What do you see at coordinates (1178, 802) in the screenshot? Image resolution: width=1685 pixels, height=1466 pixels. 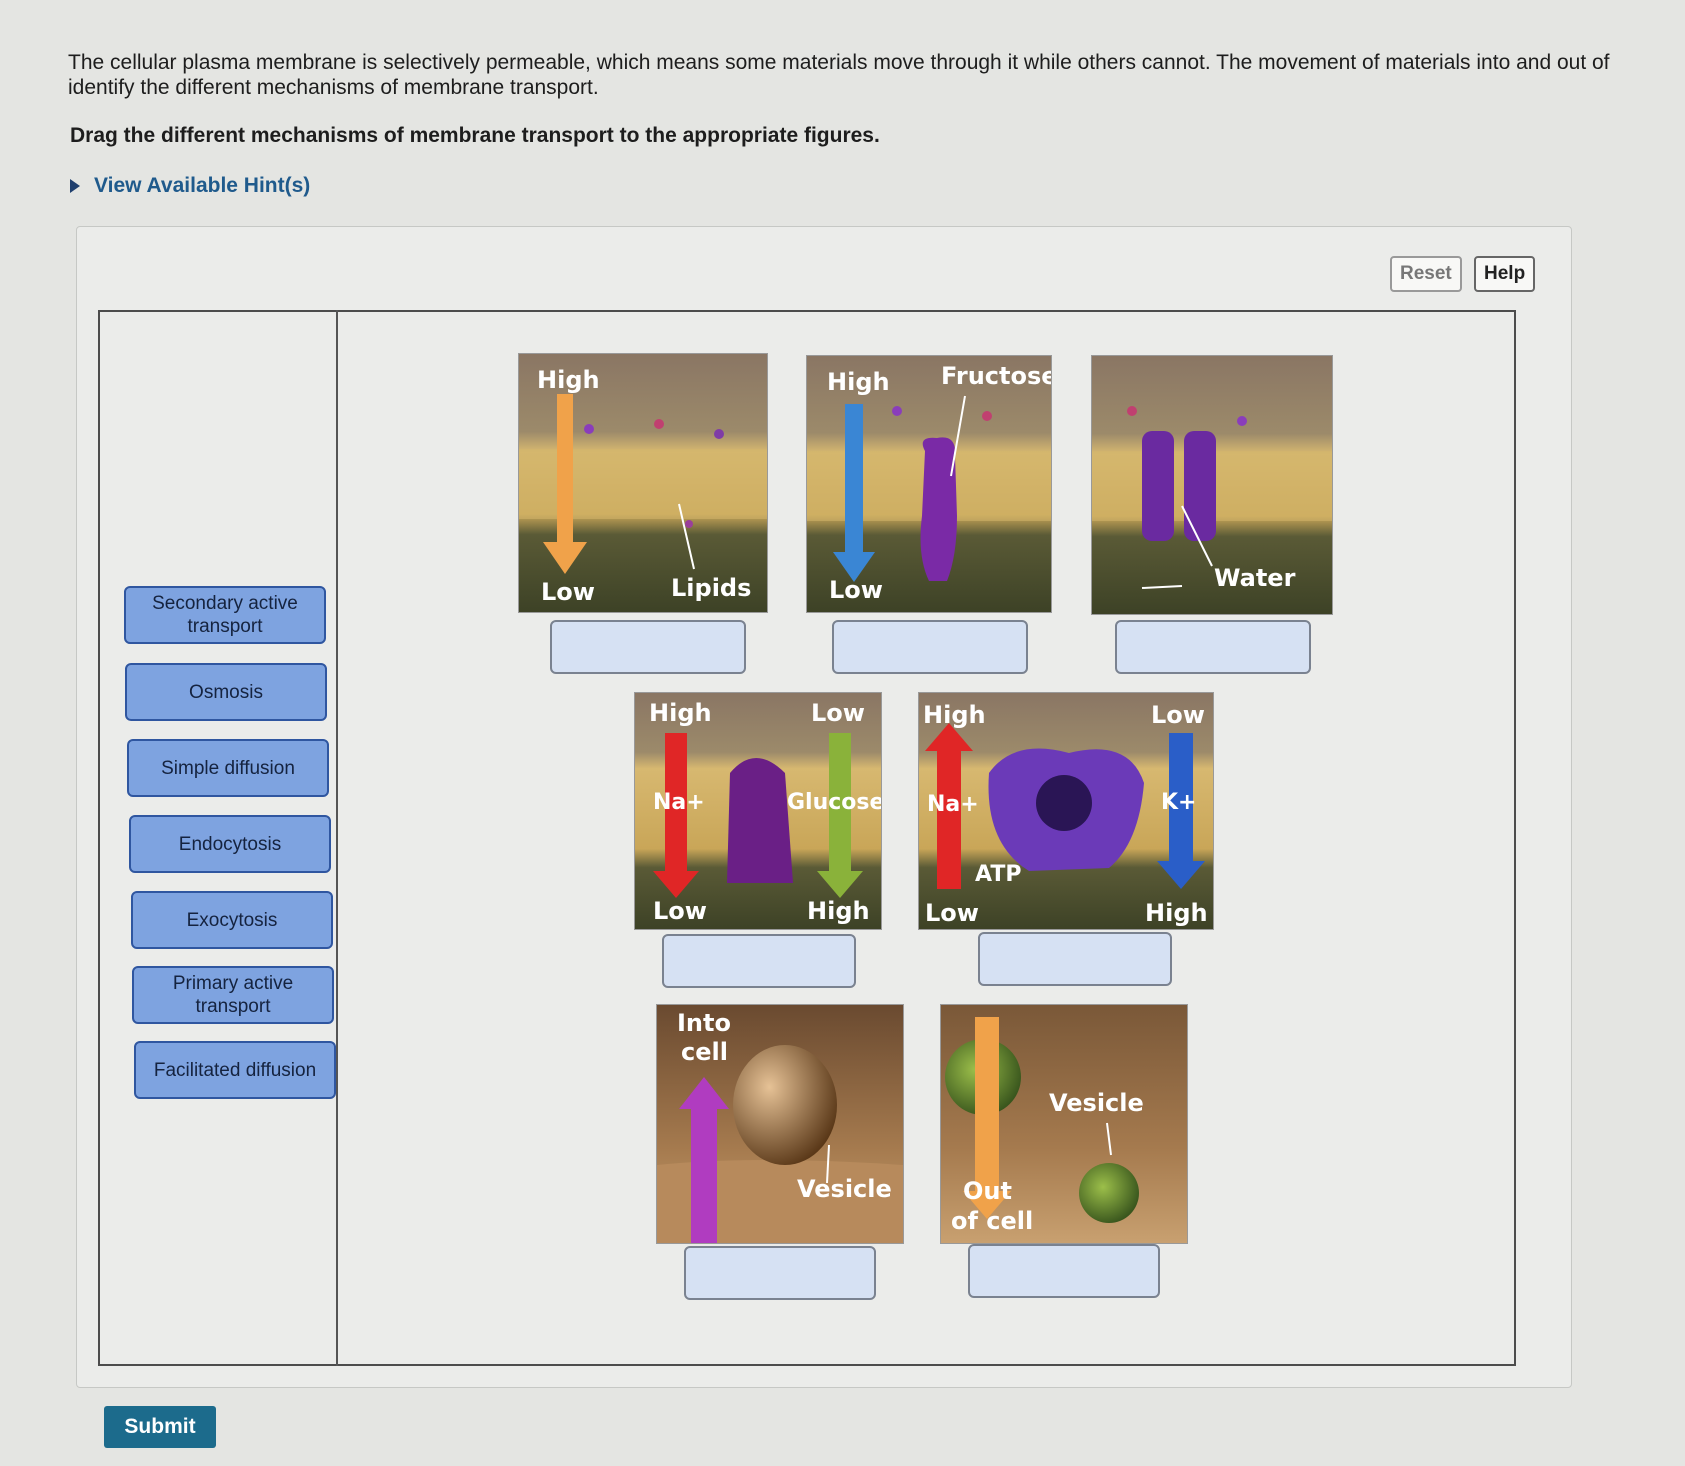 I see `label-k: K+` at bounding box center [1178, 802].